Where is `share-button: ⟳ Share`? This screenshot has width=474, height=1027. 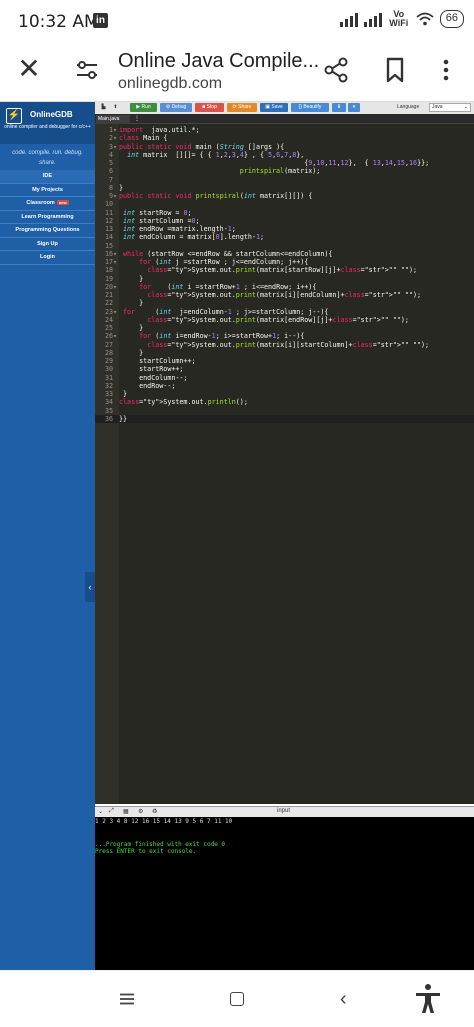 share-button: ⟳ Share is located at coordinates (242, 107).